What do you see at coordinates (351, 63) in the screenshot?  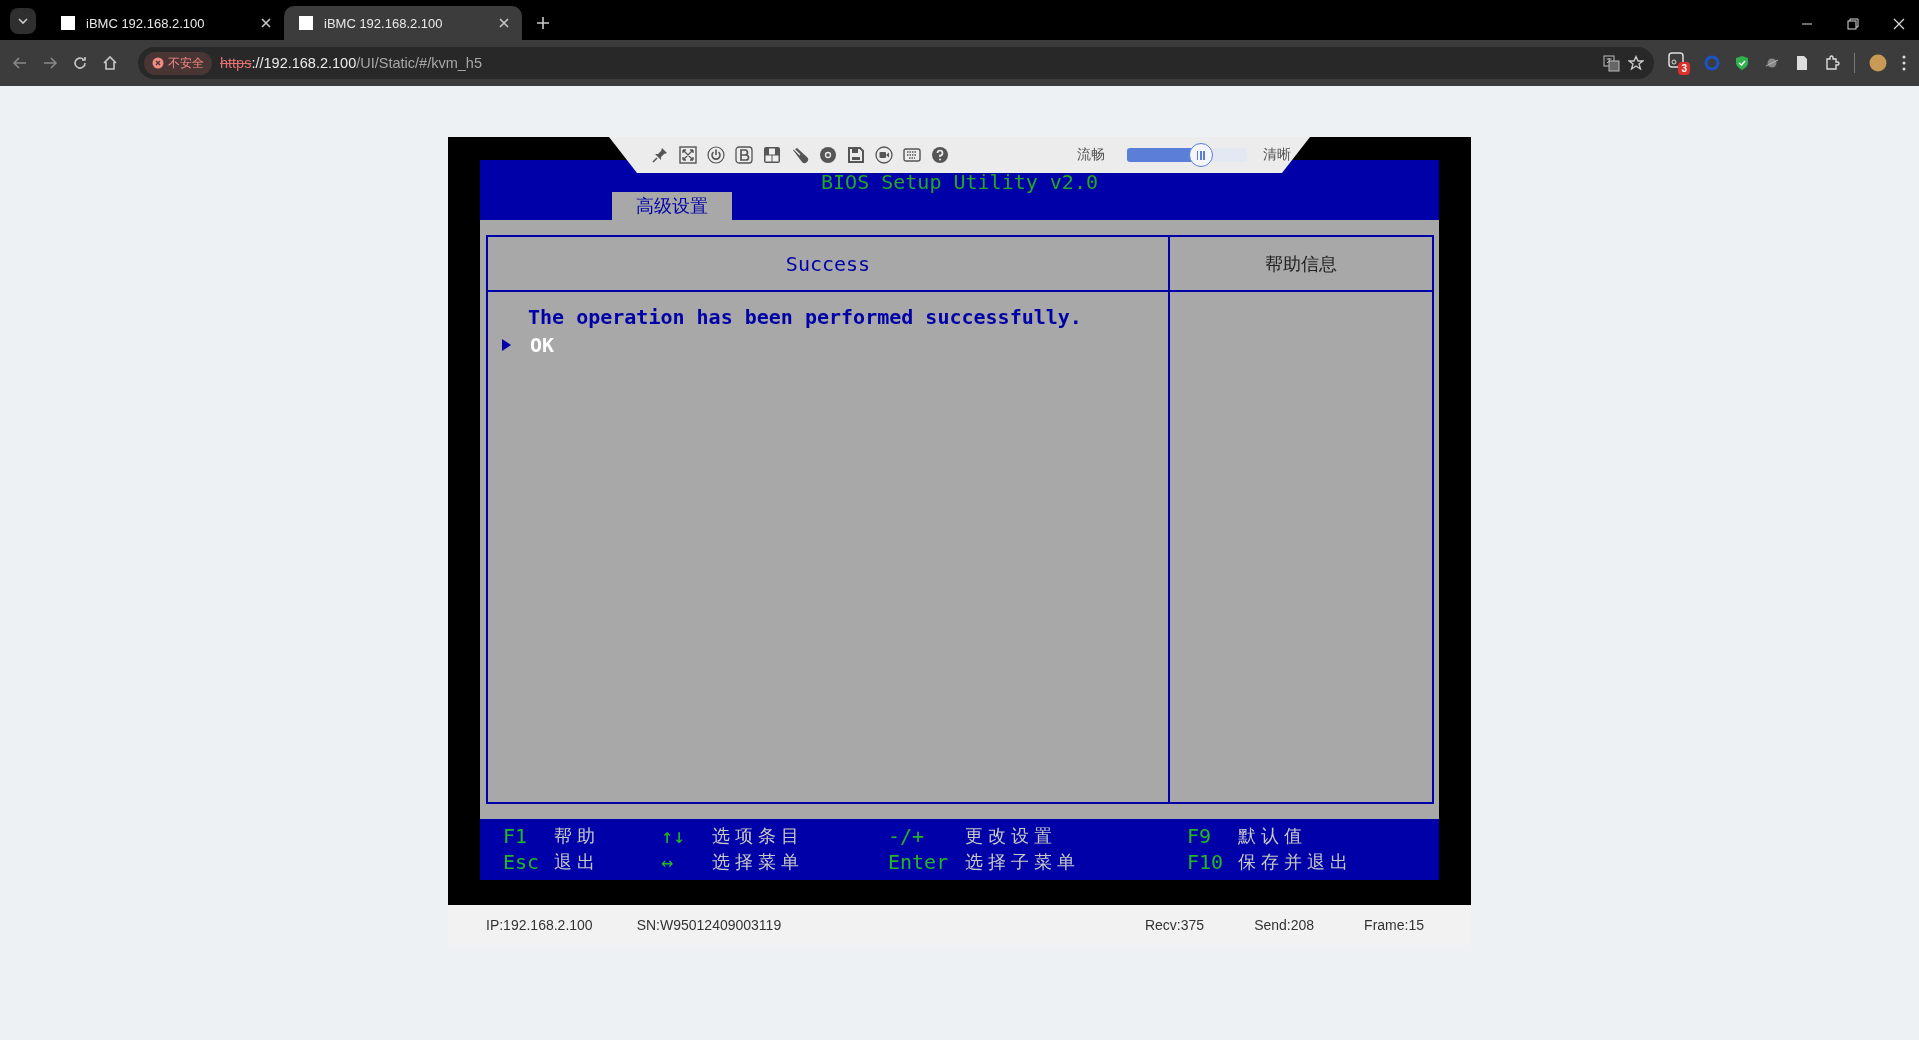 I see `url-text: https://192.168.2.100/UI/Static/#/kvm_h5` at bounding box center [351, 63].